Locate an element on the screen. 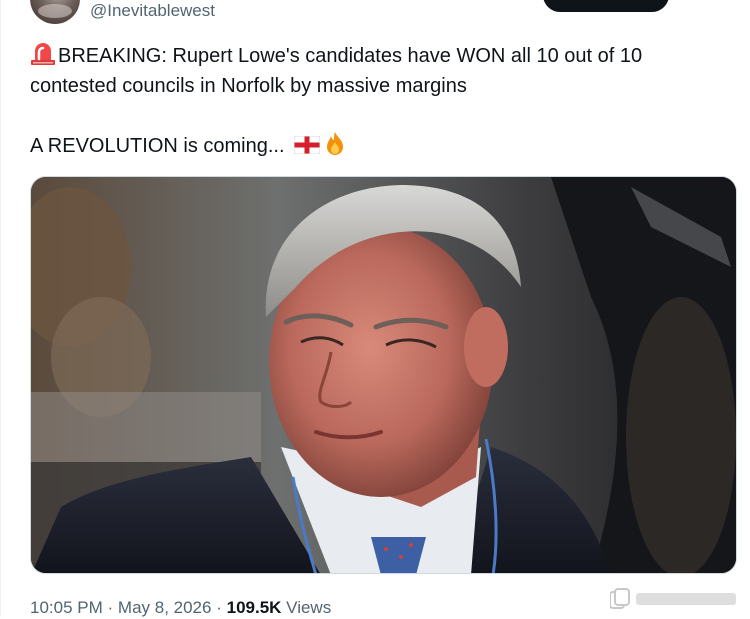  follow-button is located at coordinates (606, 6).